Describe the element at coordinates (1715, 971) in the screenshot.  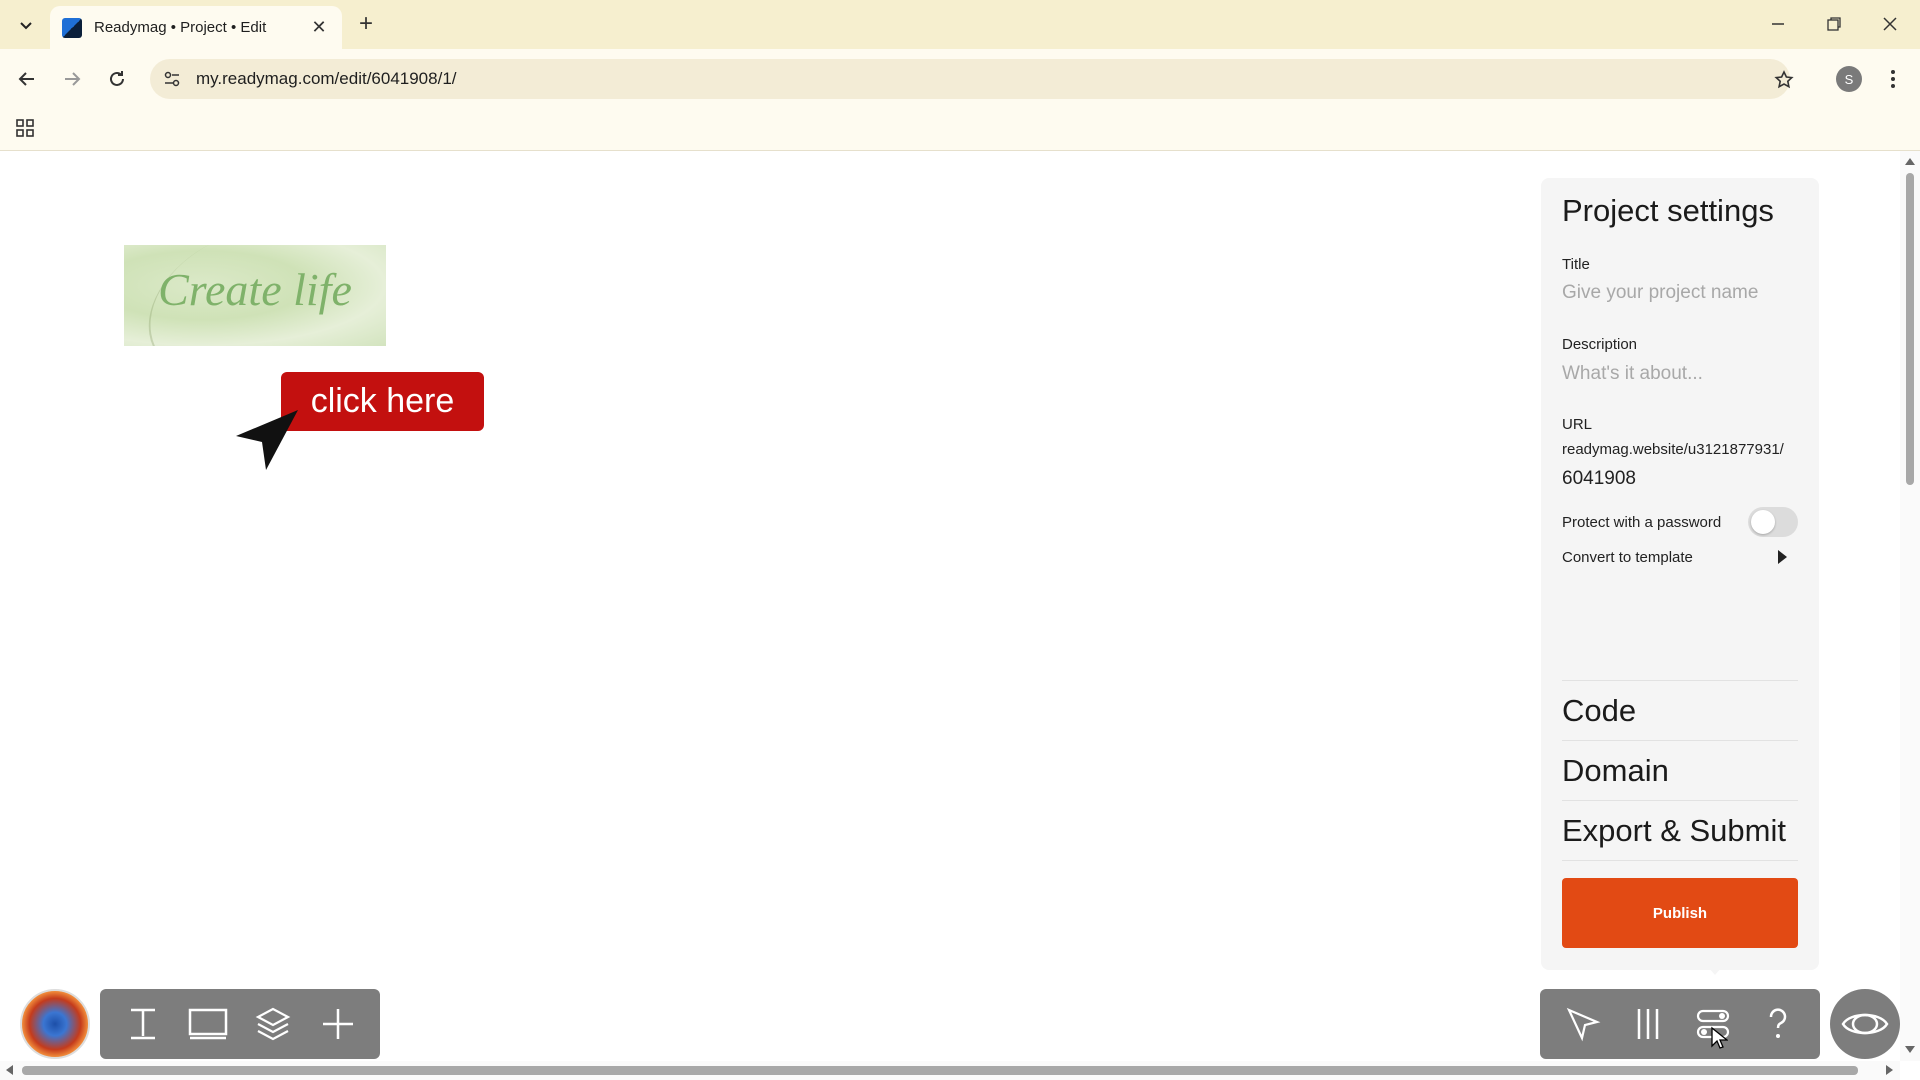
I see `panel-caret` at that location.